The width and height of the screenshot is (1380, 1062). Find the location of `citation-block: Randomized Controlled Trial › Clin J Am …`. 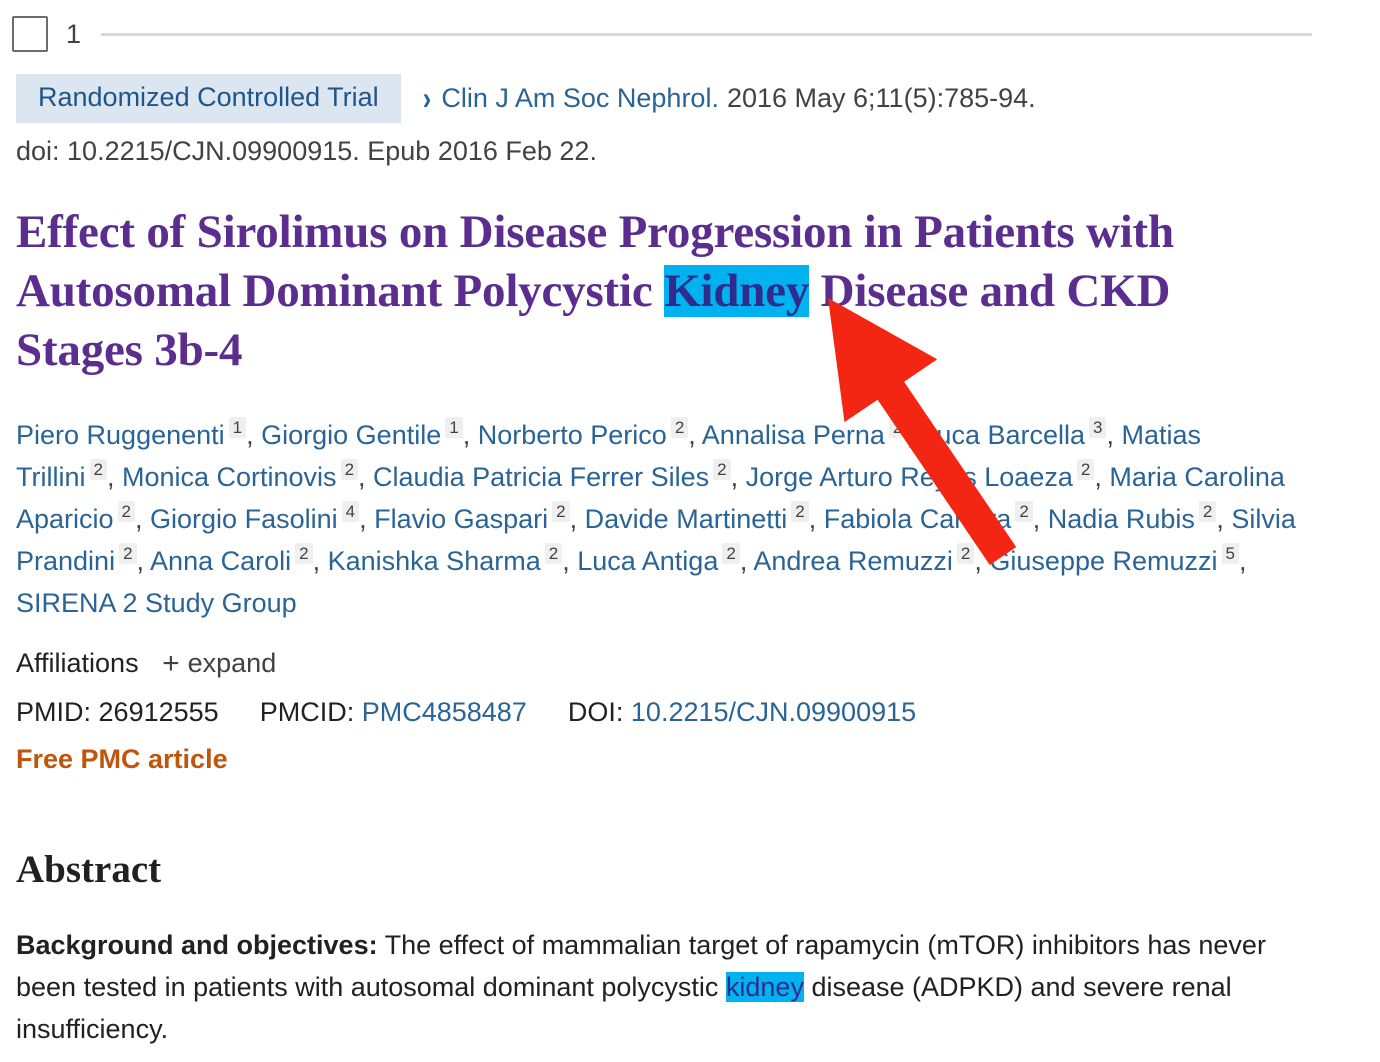

citation-block: Randomized Controlled Trial › Clin J Am … is located at coordinates (690, 120).